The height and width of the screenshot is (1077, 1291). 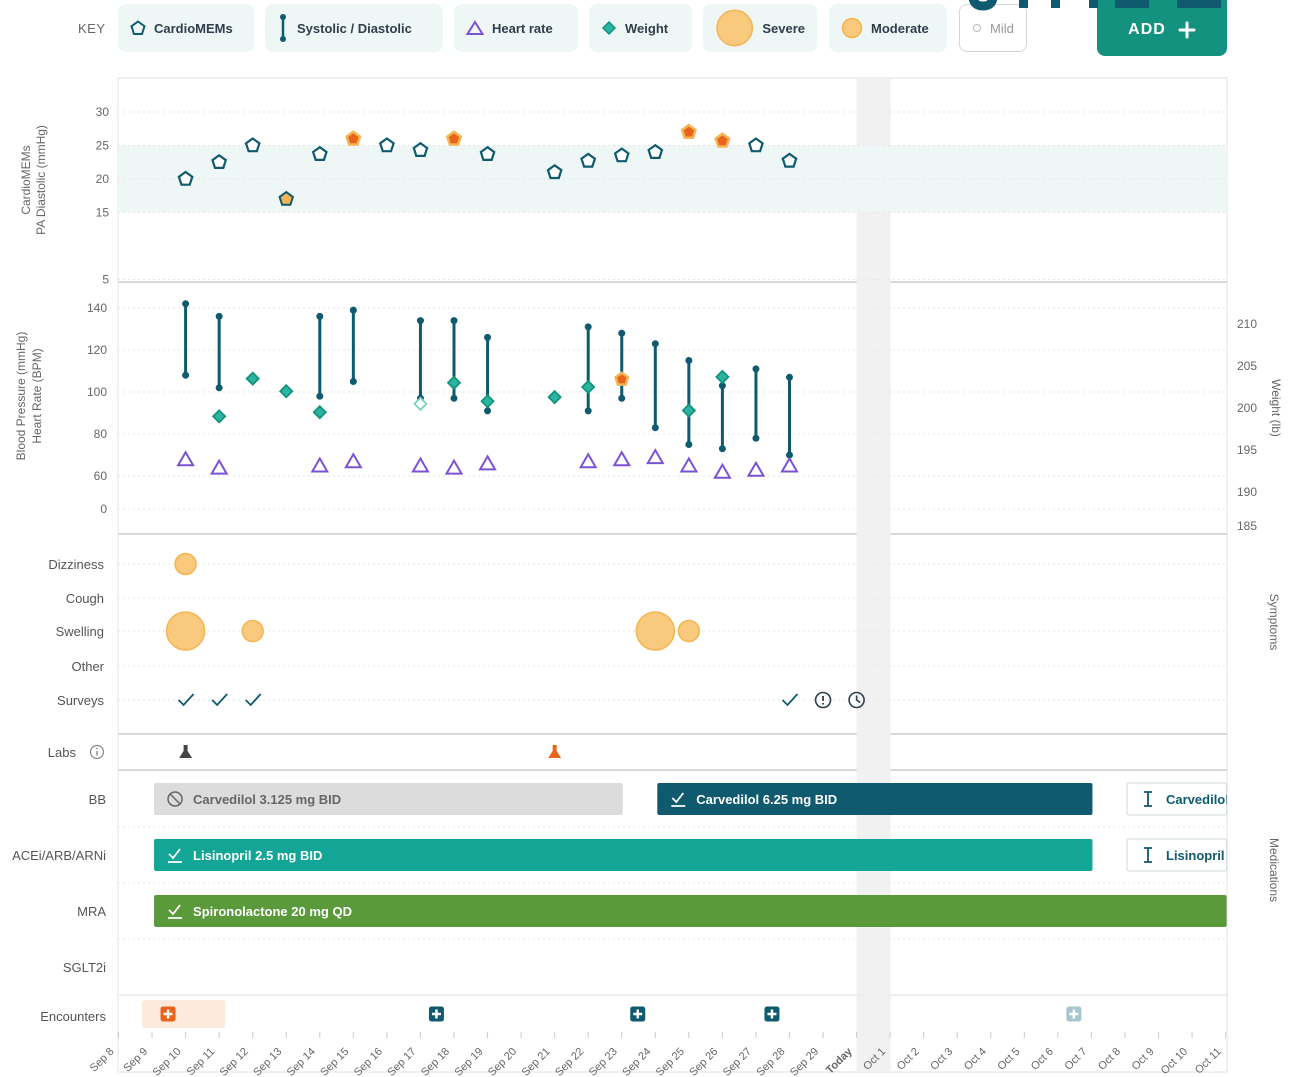 What do you see at coordinates (87, 666) in the screenshot?
I see `row-label-other: Other` at bounding box center [87, 666].